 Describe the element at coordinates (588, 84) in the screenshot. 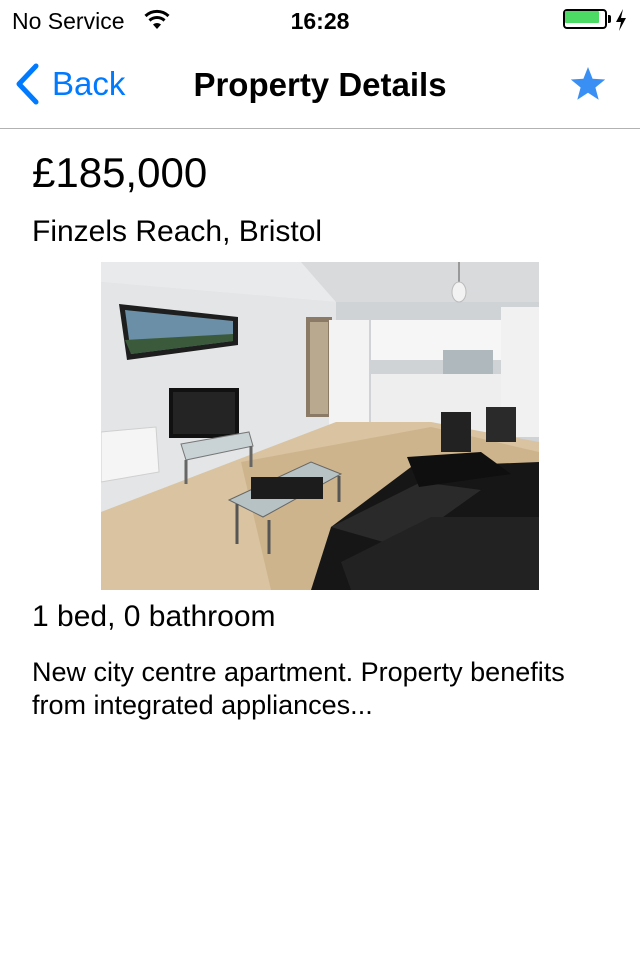

I see `star-icon` at that location.